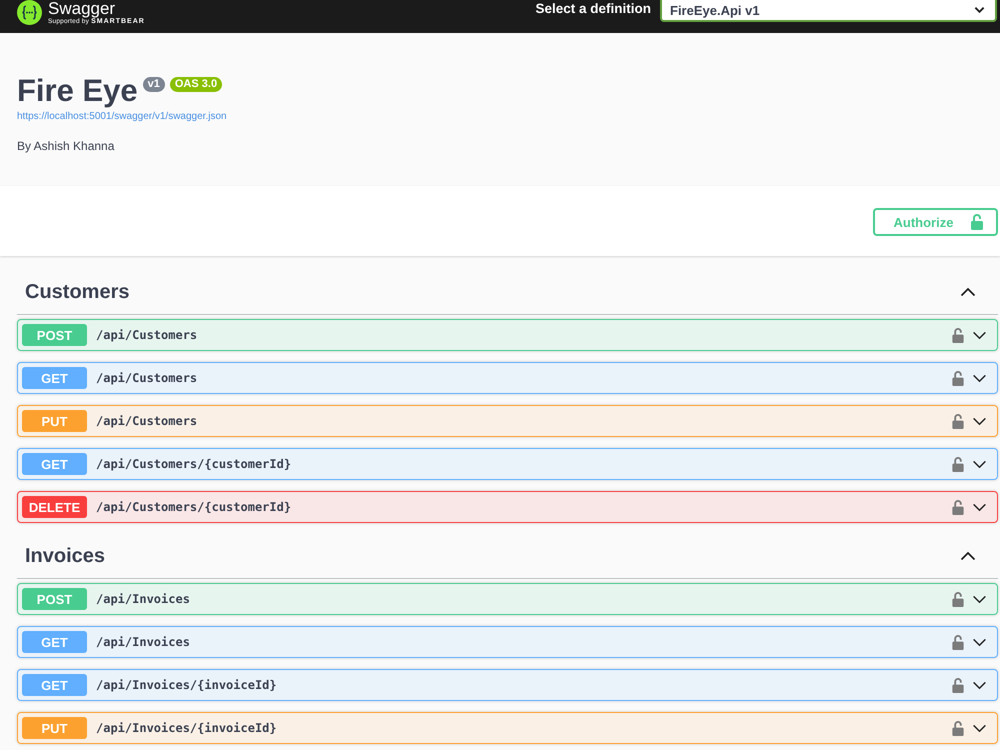 This screenshot has width=1000, height=750. I want to click on operation-row: GET /api/Customers/{customerId}, so click(507, 464).